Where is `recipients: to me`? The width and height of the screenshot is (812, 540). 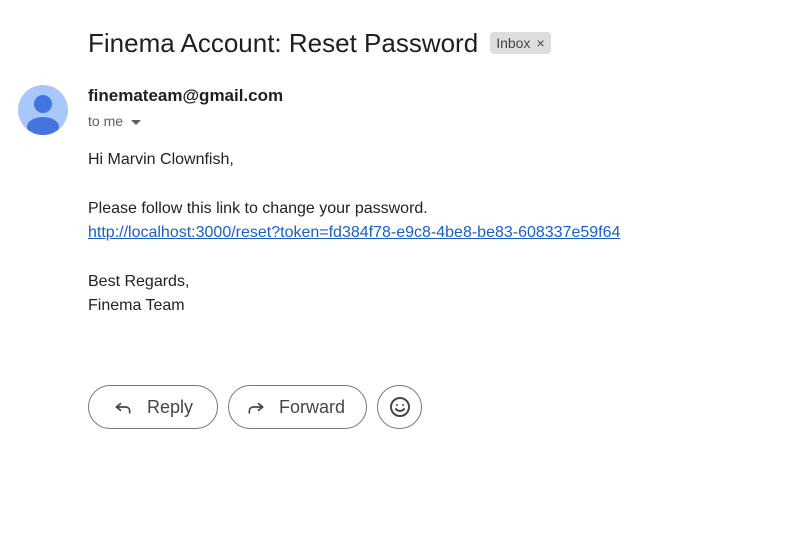
recipients: to me is located at coordinates (115, 121).